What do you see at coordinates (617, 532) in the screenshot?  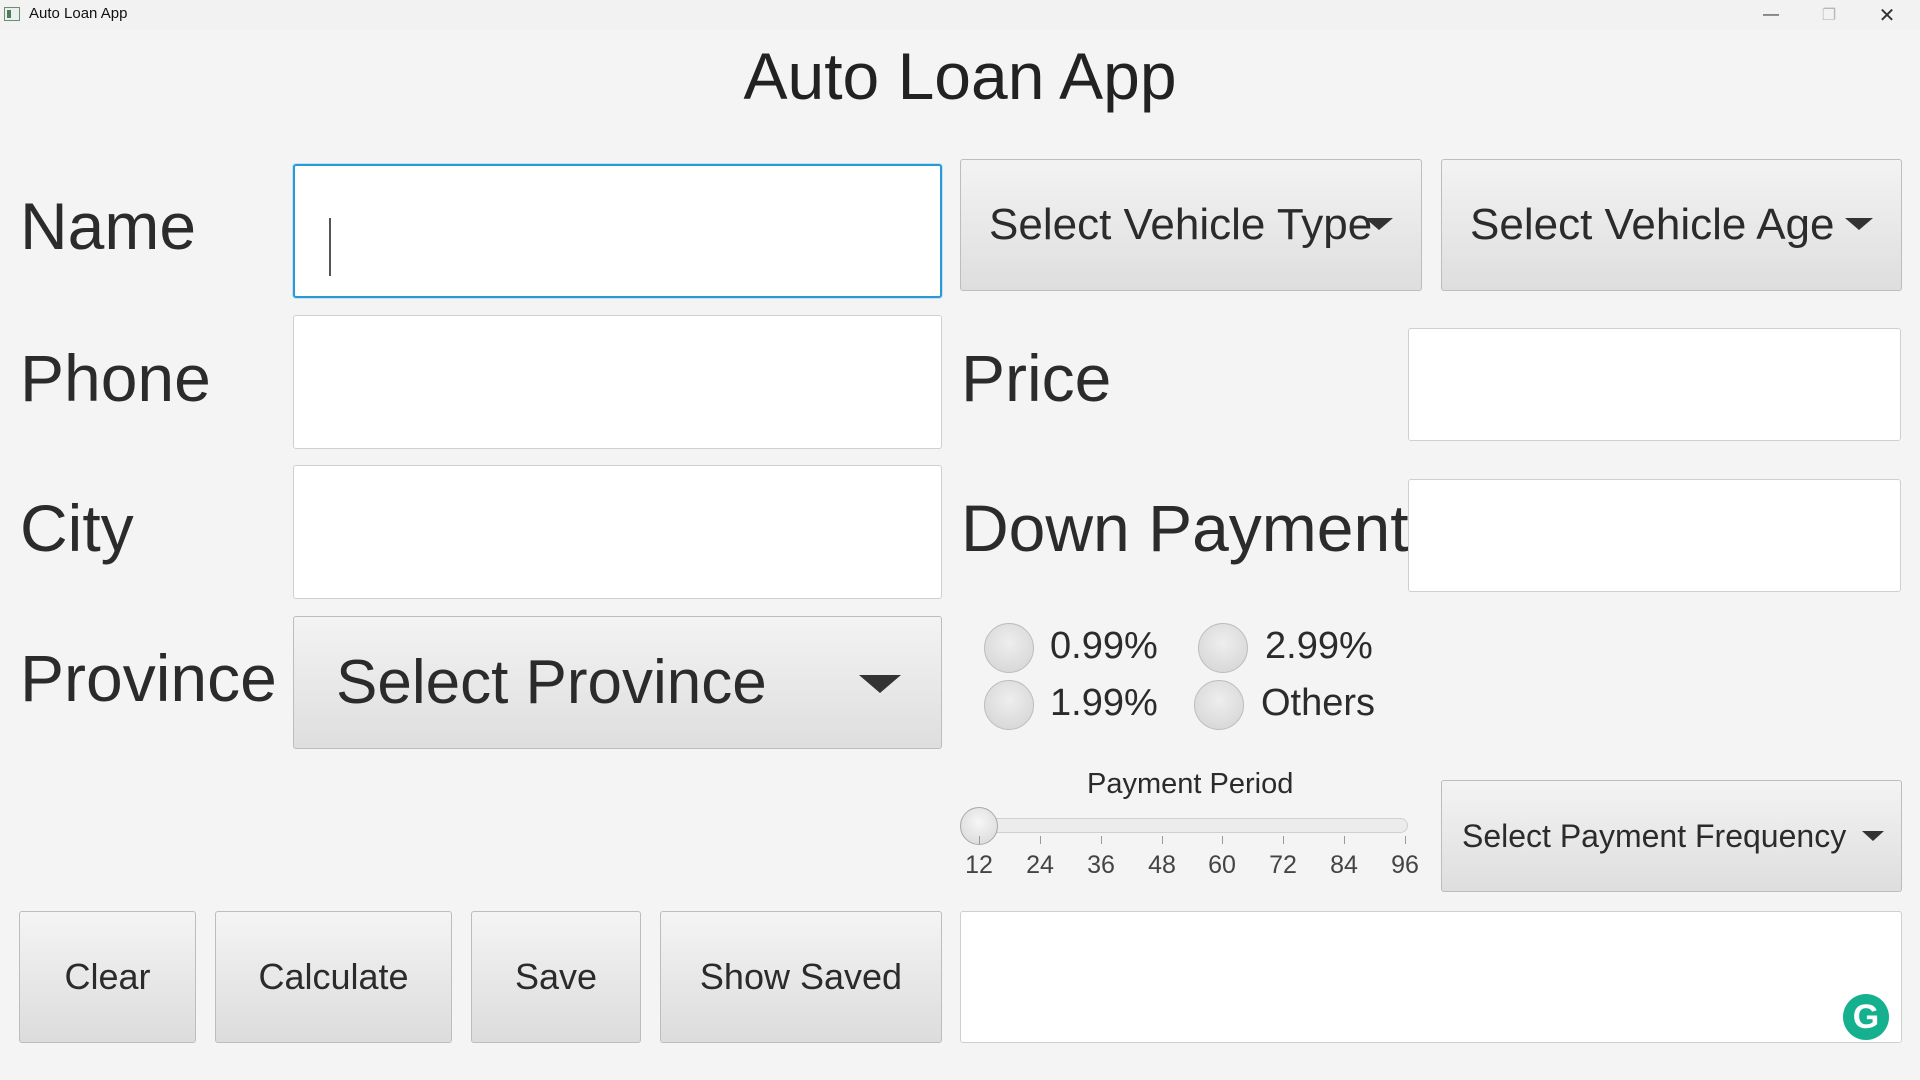 I see `city-field` at bounding box center [617, 532].